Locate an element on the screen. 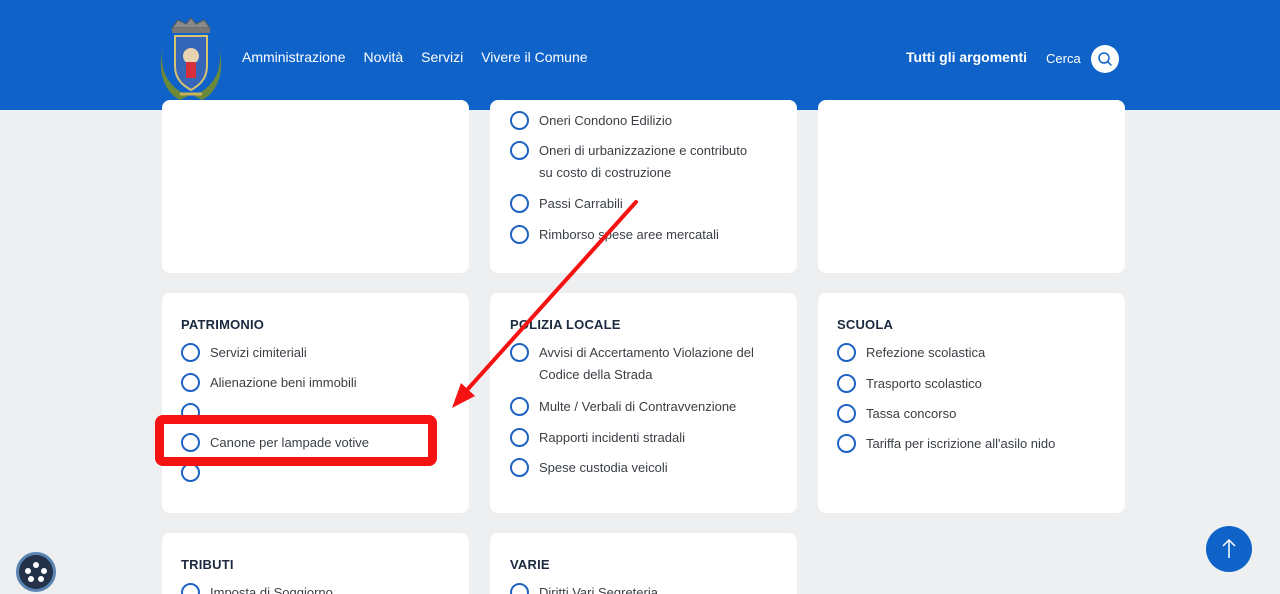  list-item: Multe / Verbali di Contravvenzione is located at coordinates (623, 407).